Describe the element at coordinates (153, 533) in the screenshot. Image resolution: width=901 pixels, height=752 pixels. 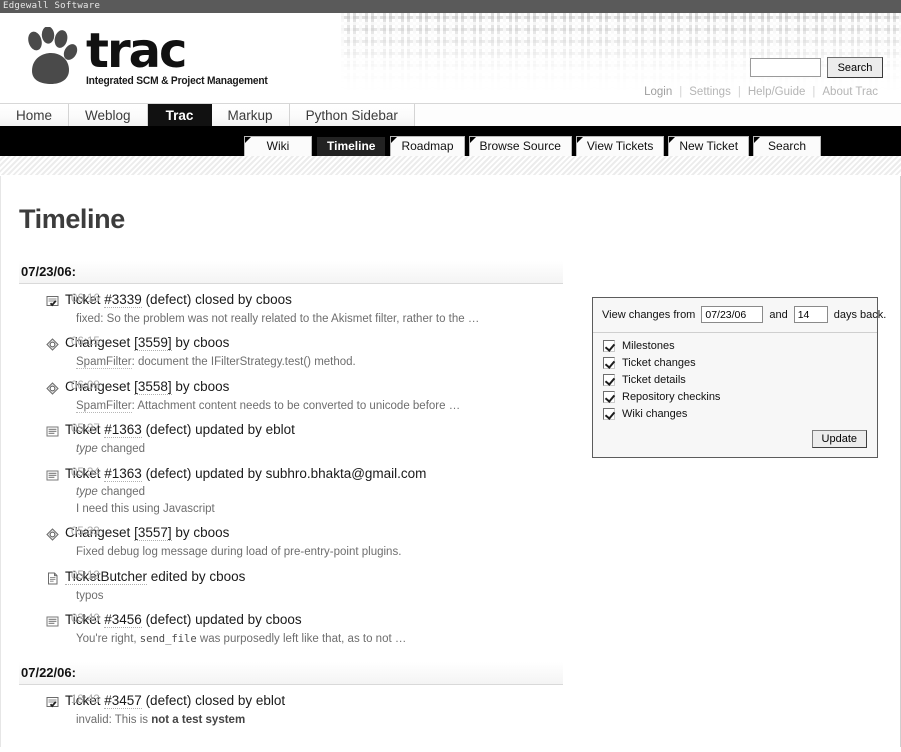
I see `changeset-link: [3557]` at that location.